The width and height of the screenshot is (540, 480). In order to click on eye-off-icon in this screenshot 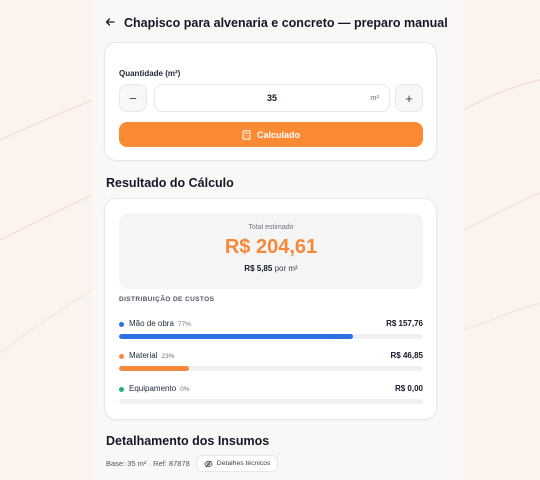, I will do `click(208, 464)`.